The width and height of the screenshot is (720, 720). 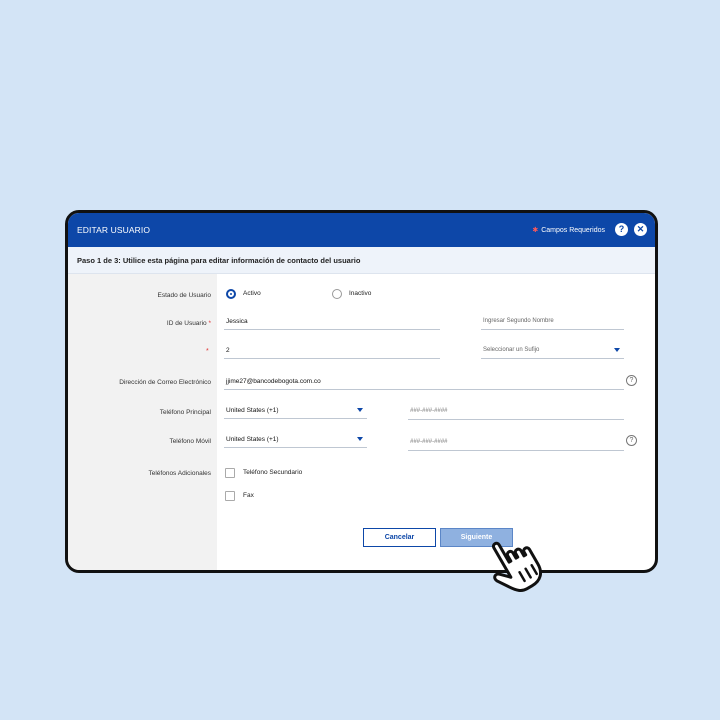 What do you see at coordinates (573, 230) in the screenshot?
I see `required-fields-label: Campos Requeridos` at bounding box center [573, 230].